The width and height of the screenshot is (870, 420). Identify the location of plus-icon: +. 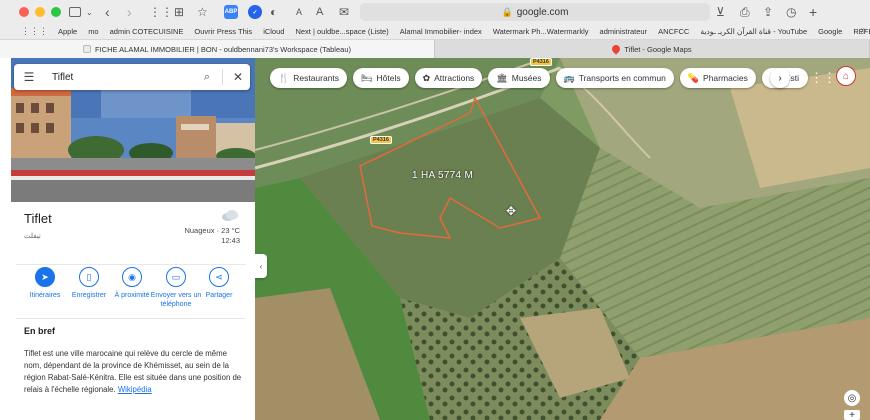
(852, 414).